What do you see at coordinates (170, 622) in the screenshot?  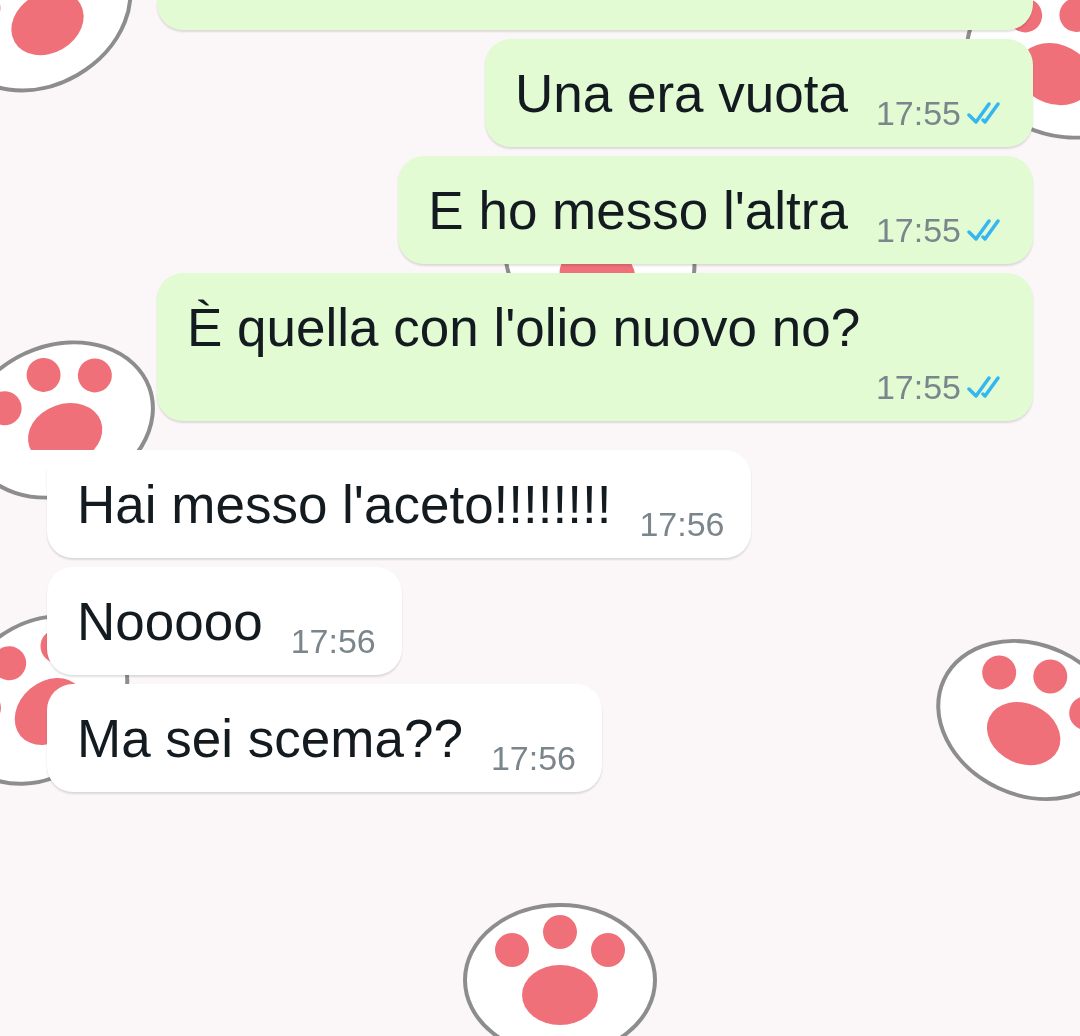 I see `message-text: Nooooo` at bounding box center [170, 622].